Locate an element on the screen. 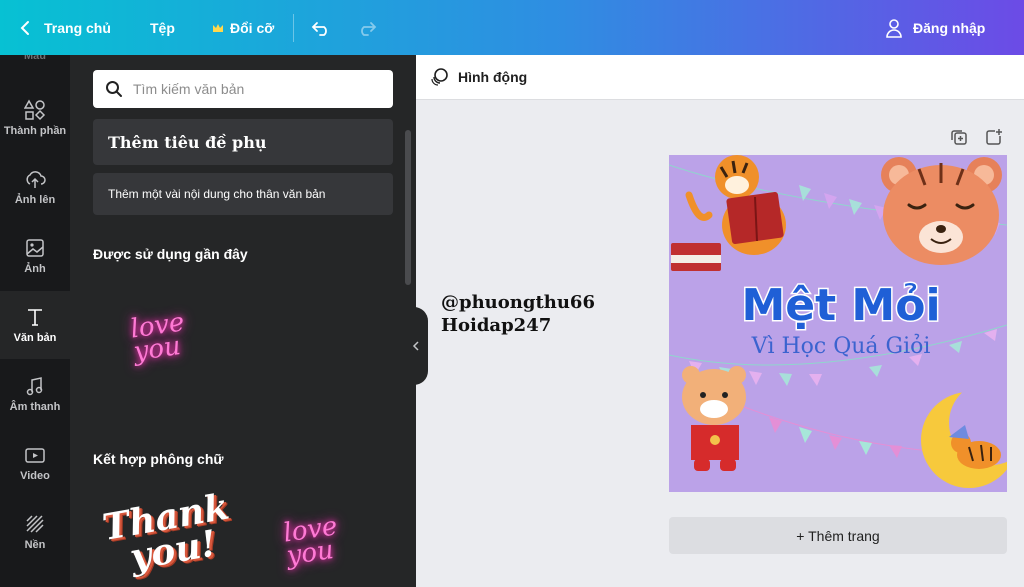 The image size is (1024, 587). editor-toolbar: Hình động is located at coordinates (720, 77).